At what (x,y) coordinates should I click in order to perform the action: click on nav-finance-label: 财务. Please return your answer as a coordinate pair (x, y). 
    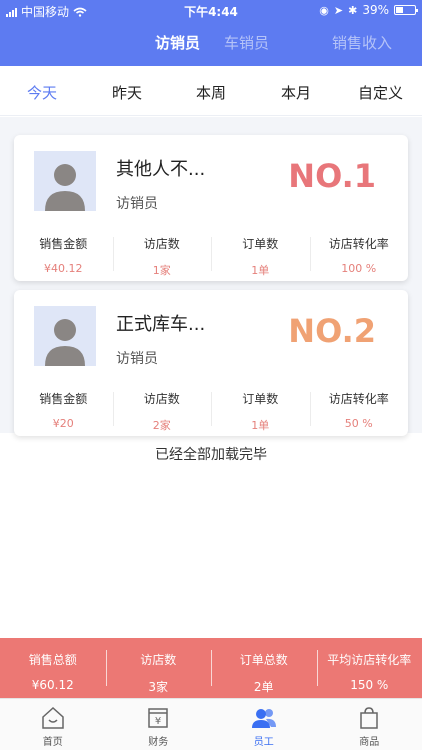
    Looking at the image, I should click on (158, 742).